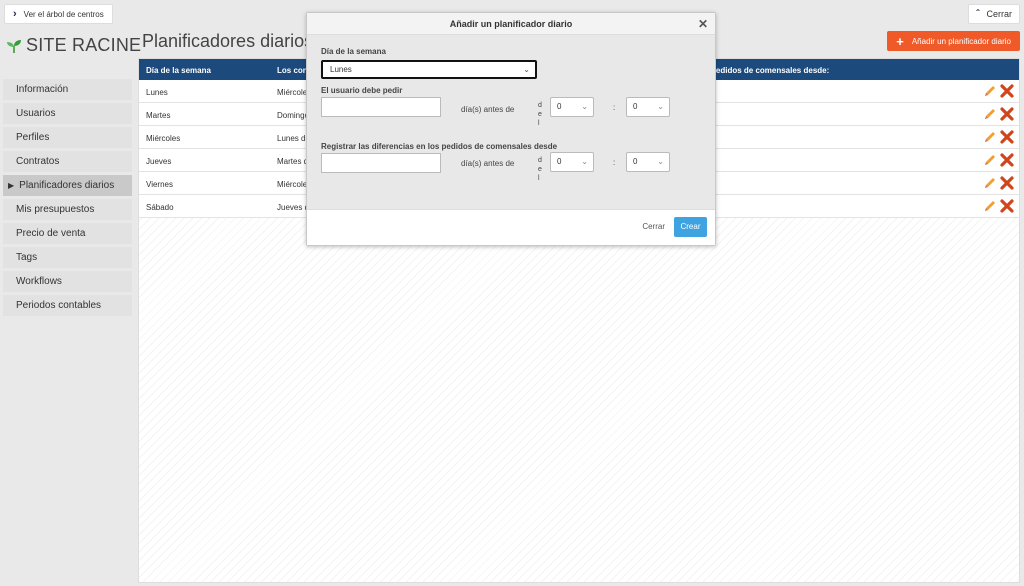  I want to click on sidebar-item-label: Perfiles, so click(33, 137).